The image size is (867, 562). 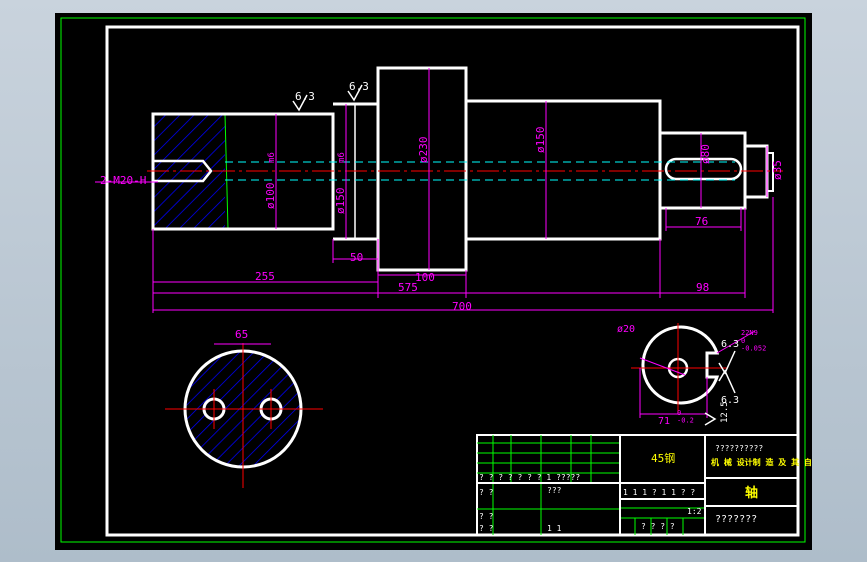 What do you see at coordinates (730, 344) in the screenshot?
I see `section-roughness-1: 6.3` at bounding box center [730, 344].